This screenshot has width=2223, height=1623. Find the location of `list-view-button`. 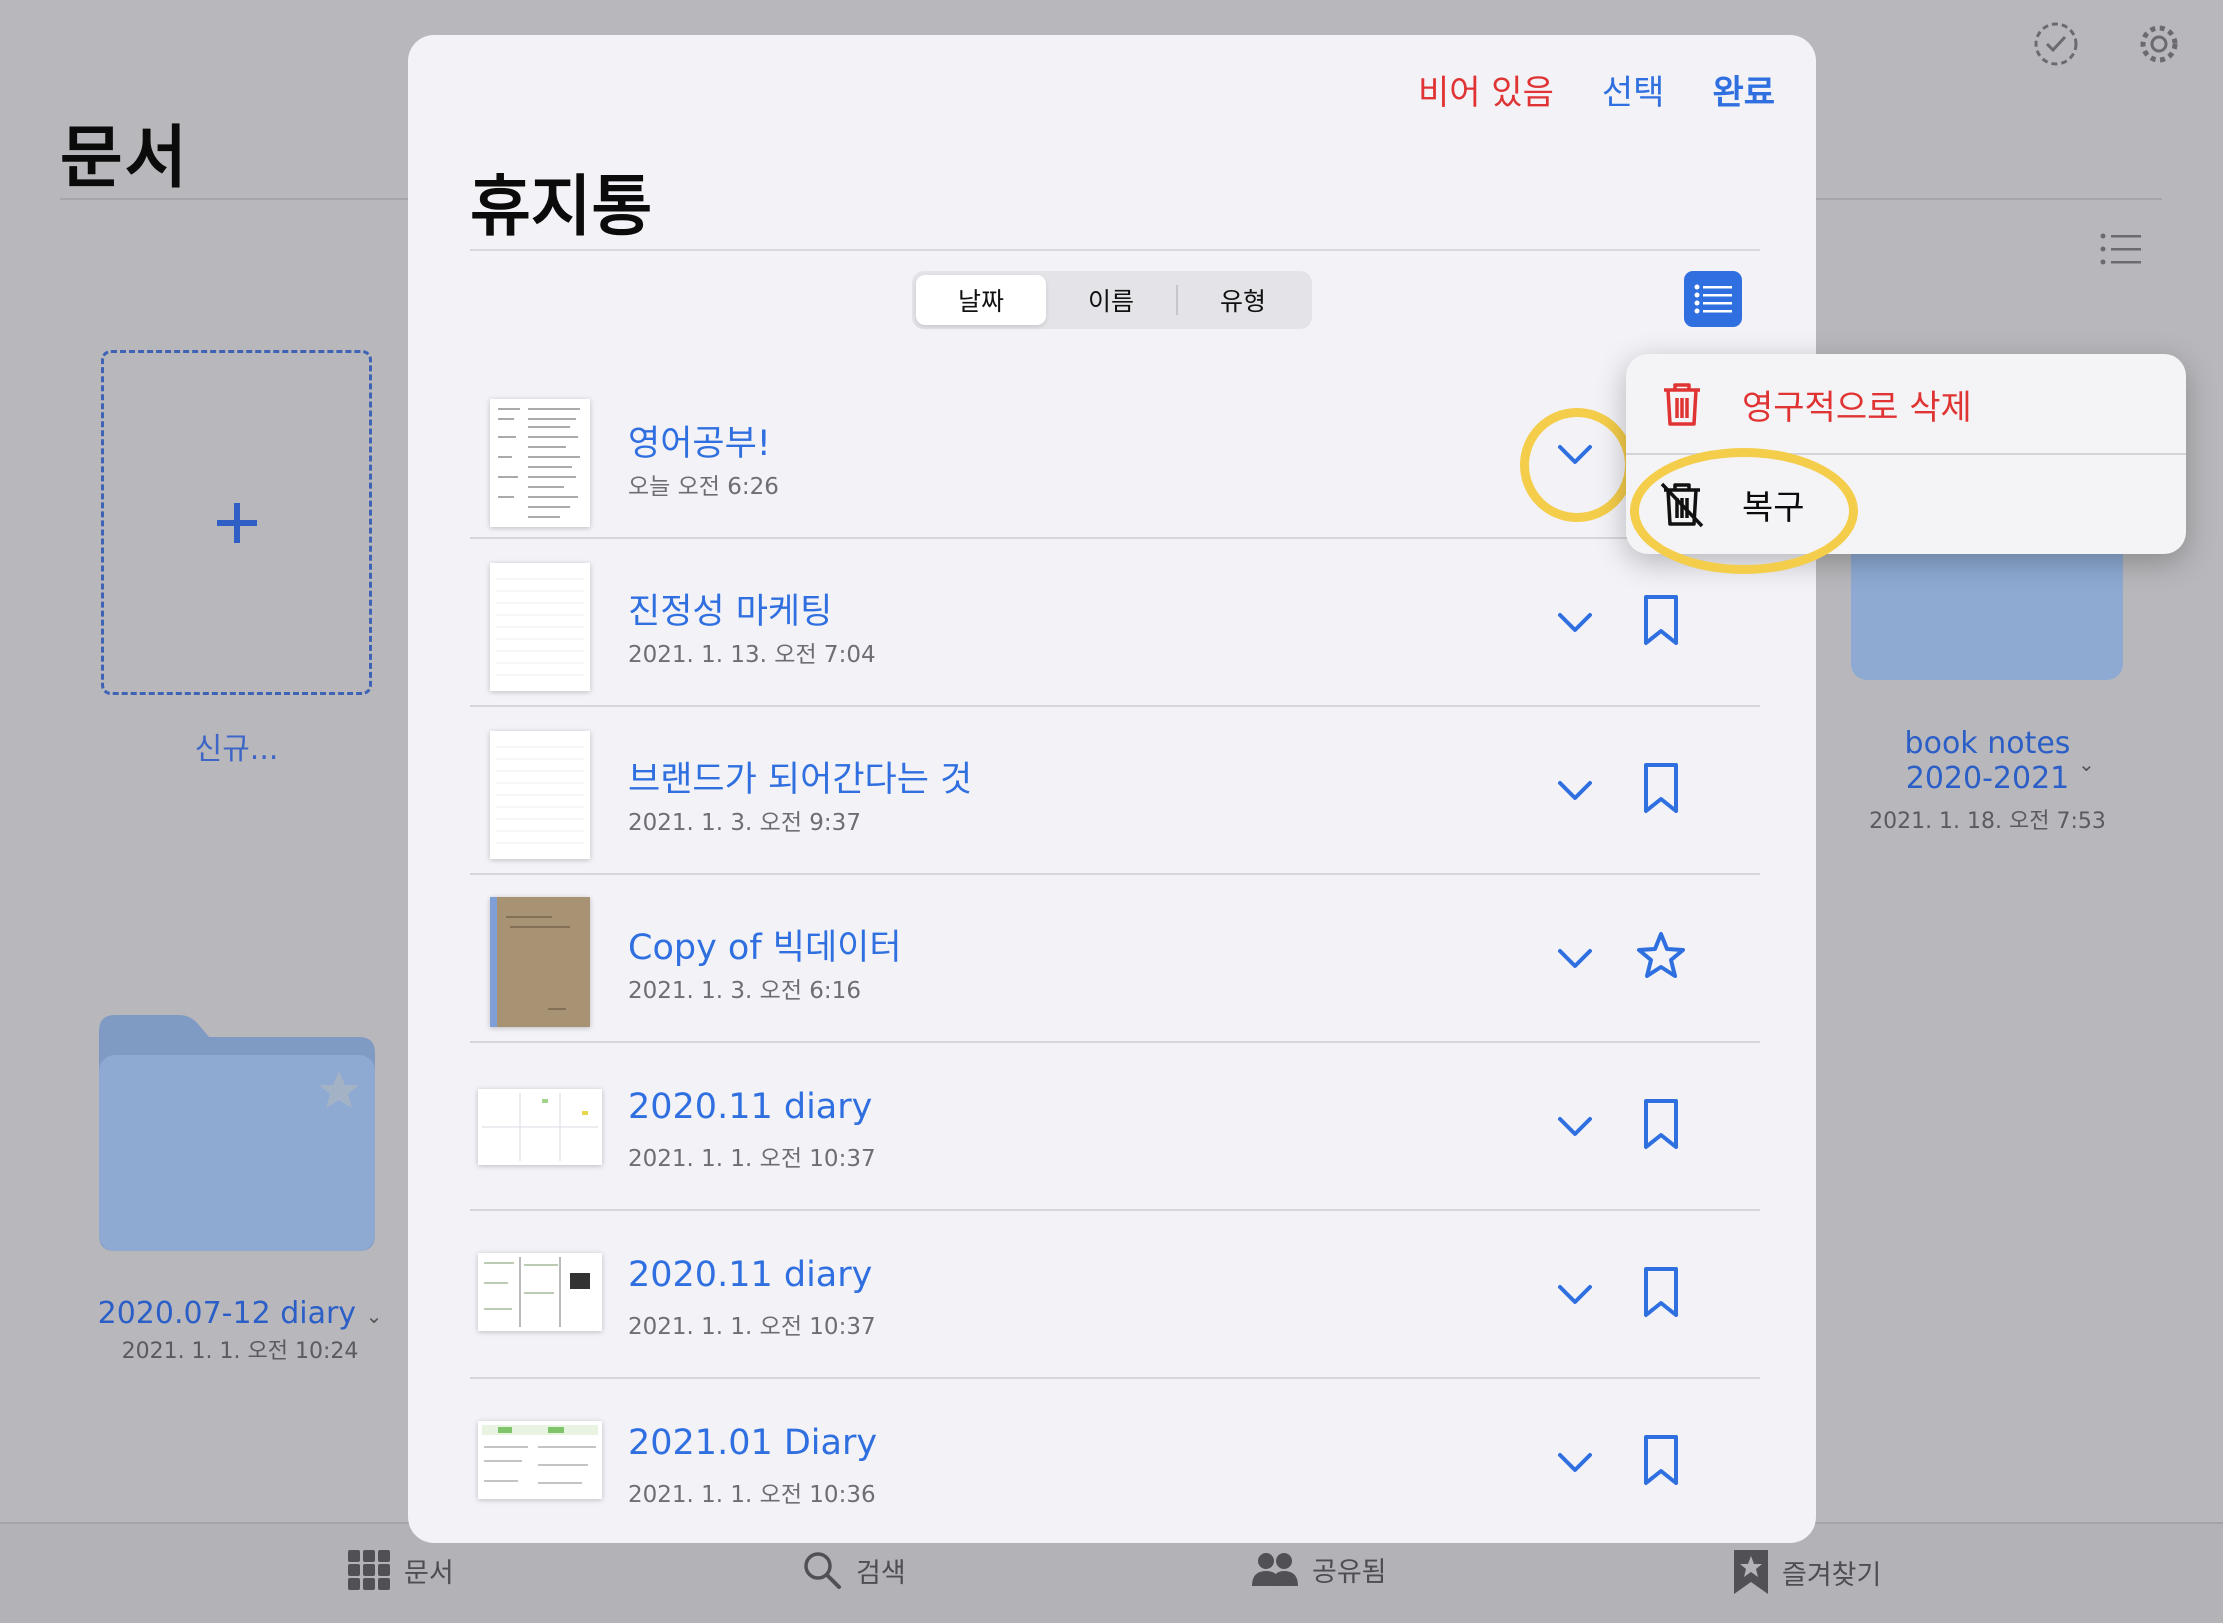

list-view-button is located at coordinates (1713, 299).